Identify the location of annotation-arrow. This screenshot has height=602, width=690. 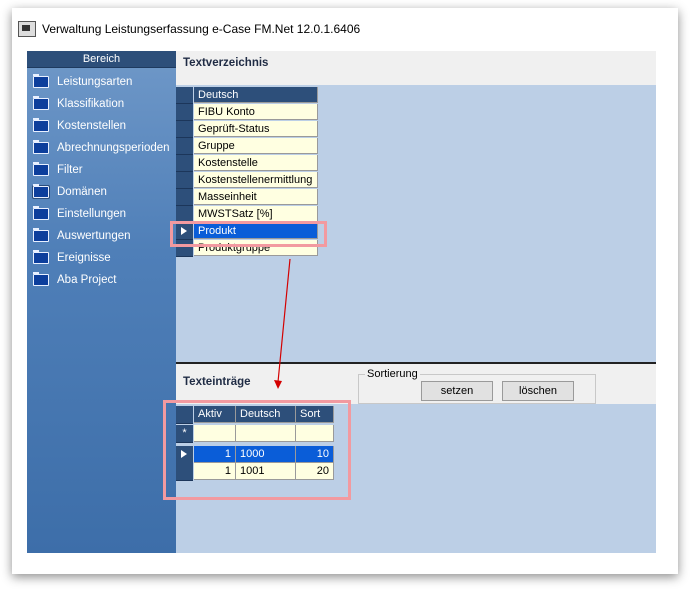
(282, 323).